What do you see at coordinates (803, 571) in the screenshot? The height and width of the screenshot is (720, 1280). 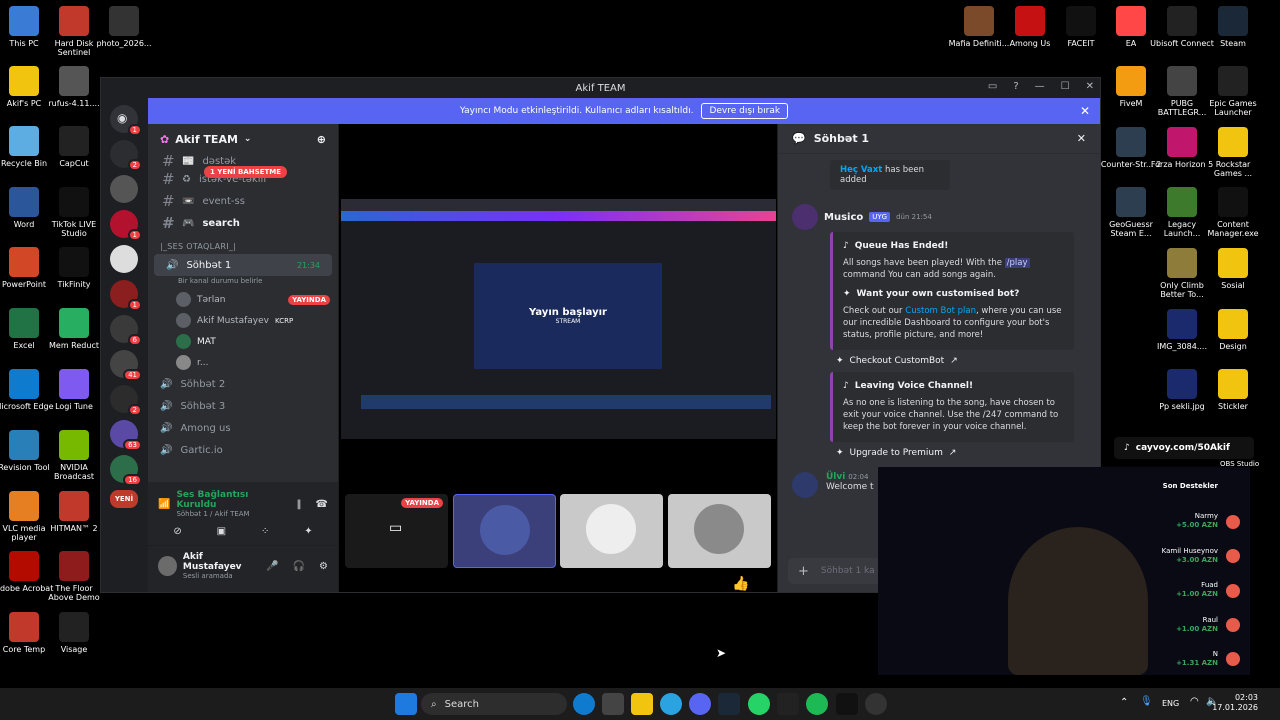 I see `plus-icon: +` at bounding box center [803, 571].